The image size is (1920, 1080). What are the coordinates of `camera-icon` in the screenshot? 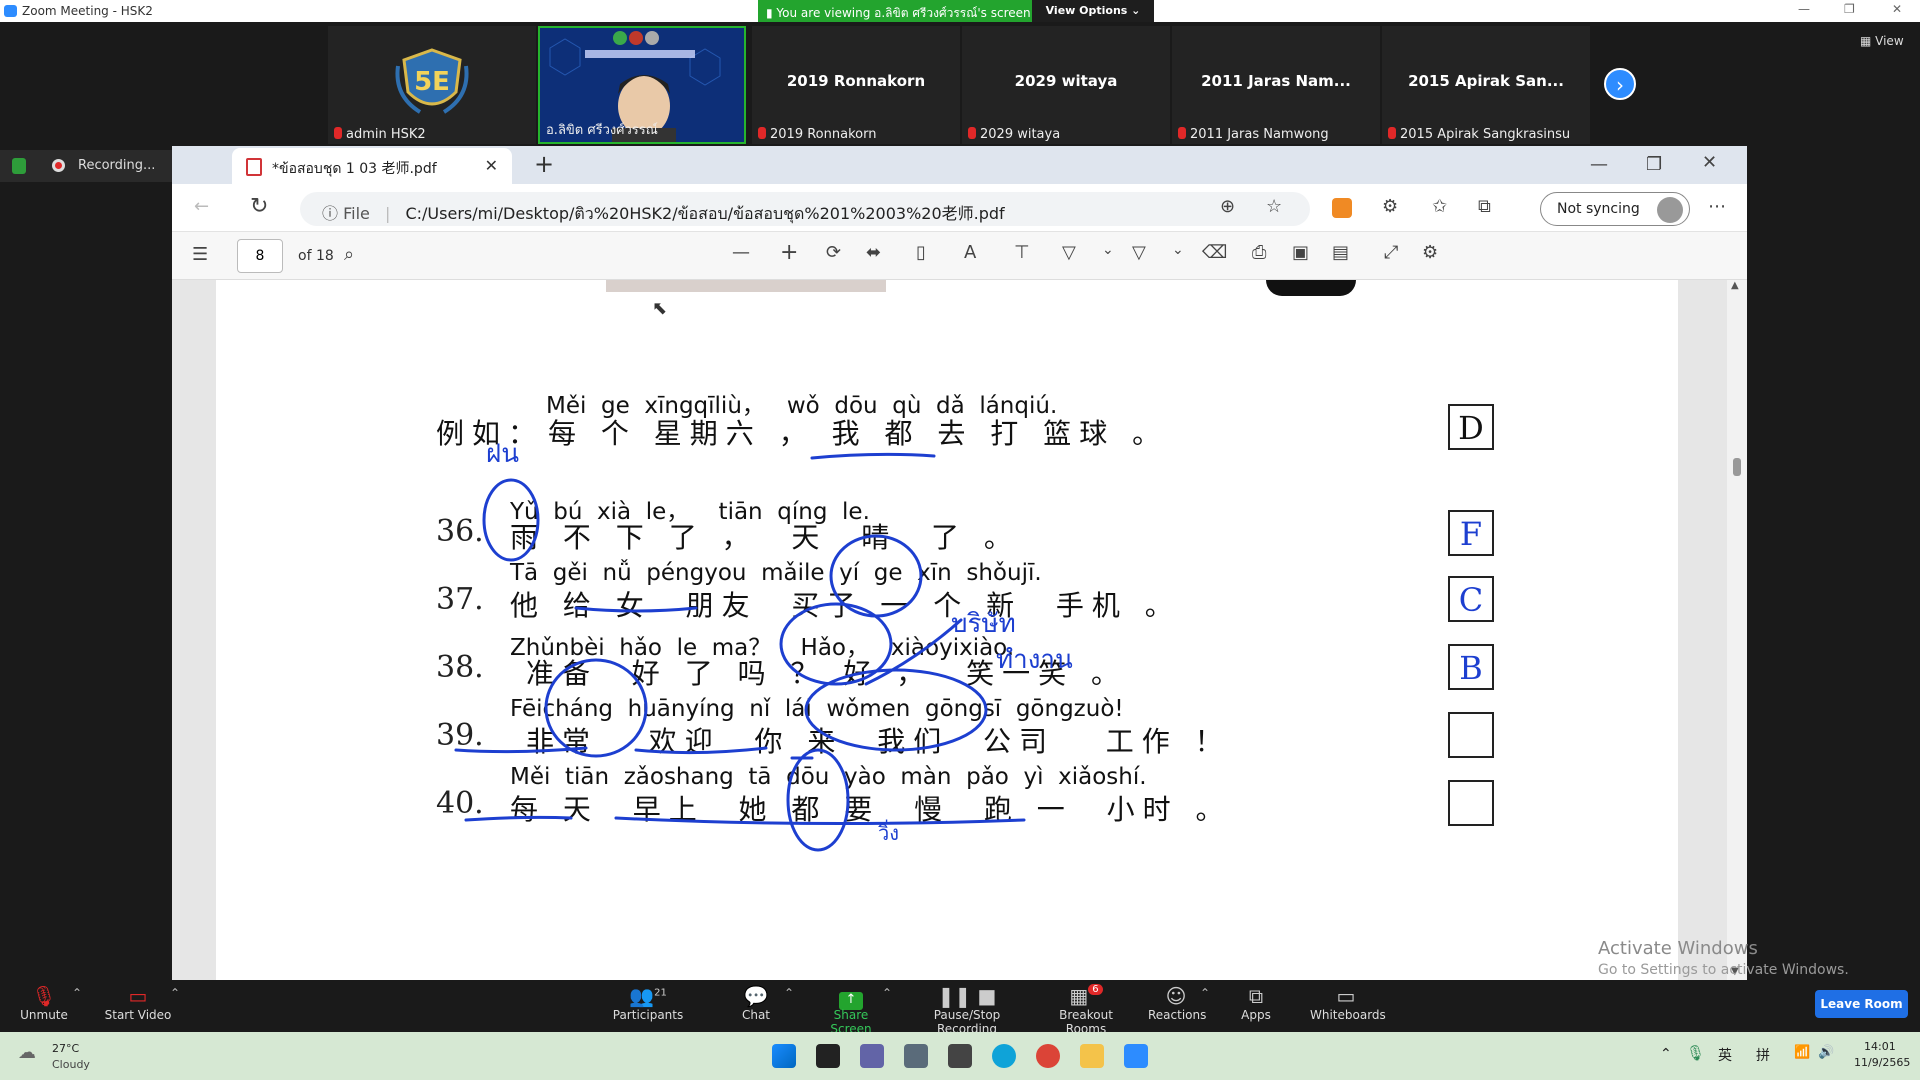 It's located at (960, 1056).